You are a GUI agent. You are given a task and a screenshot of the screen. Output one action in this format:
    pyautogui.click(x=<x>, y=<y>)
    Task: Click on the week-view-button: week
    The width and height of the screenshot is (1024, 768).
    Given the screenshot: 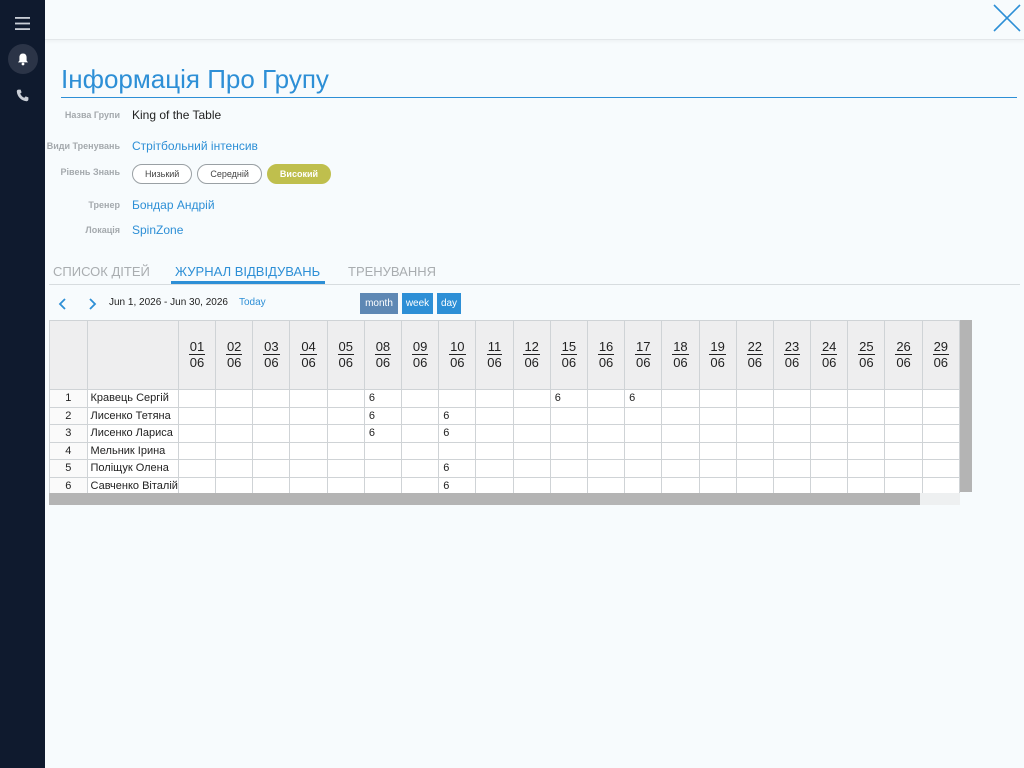 What is the action you would take?
    pyautogui.click(x=417, y=303)
    